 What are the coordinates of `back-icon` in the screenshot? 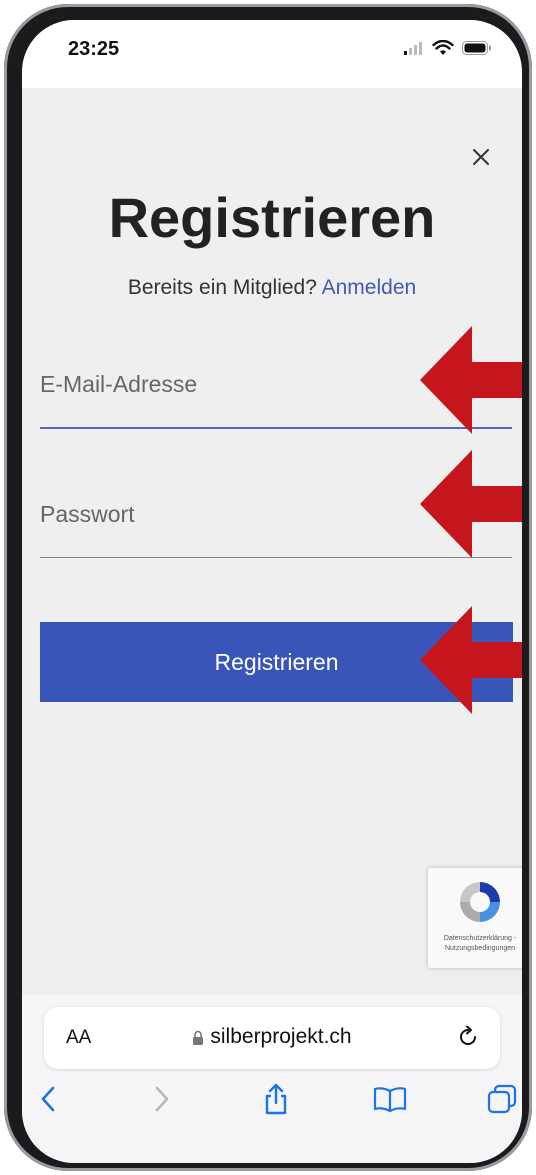 It's located at (48, 1099).